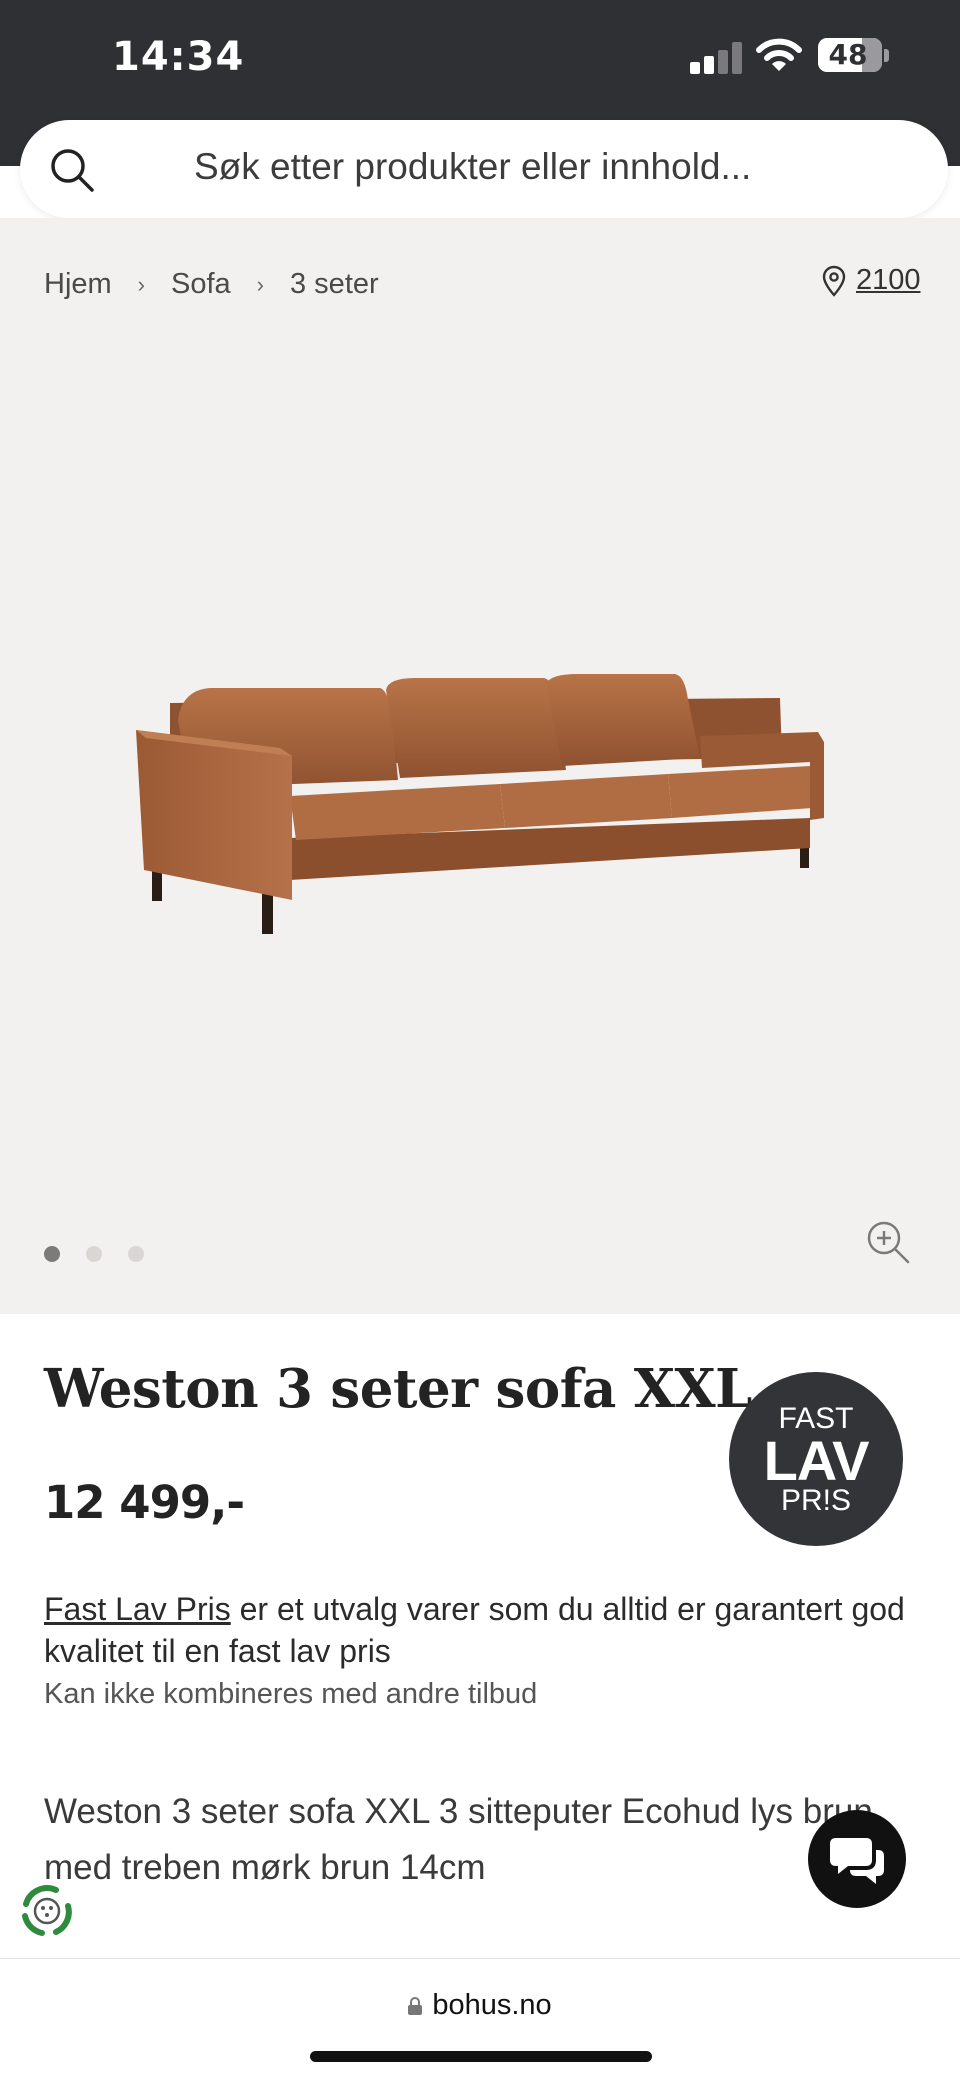 Image resolution: width=960 pixels, height=2077 pixels. What do you see at coordinates (178, 57) in the screenshot?
I see `status-time: 14:34` at bounding box center [178, 57].